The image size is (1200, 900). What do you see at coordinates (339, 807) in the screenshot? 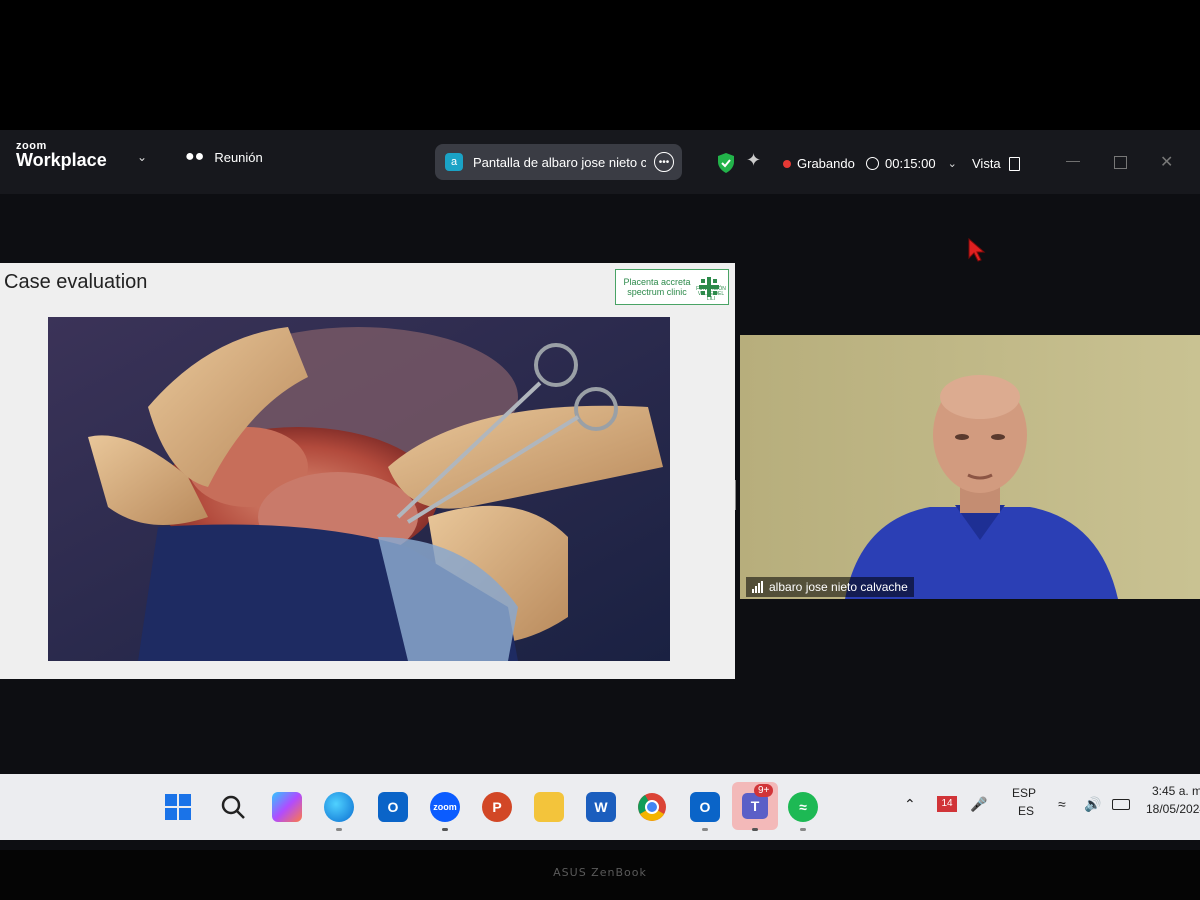
I see `edge-icon` at bounding box center [339, 807].